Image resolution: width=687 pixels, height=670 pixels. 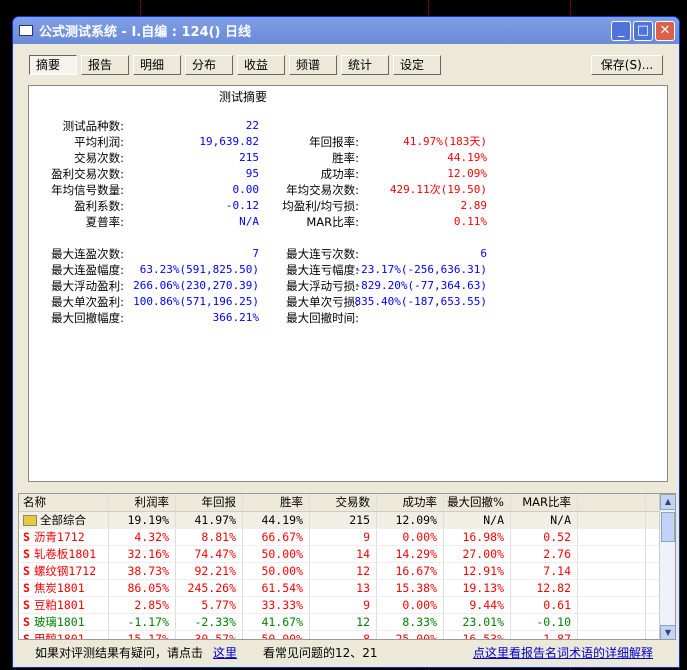 I want to click on table-cell: 25.00%, so click(x=410, y=635).